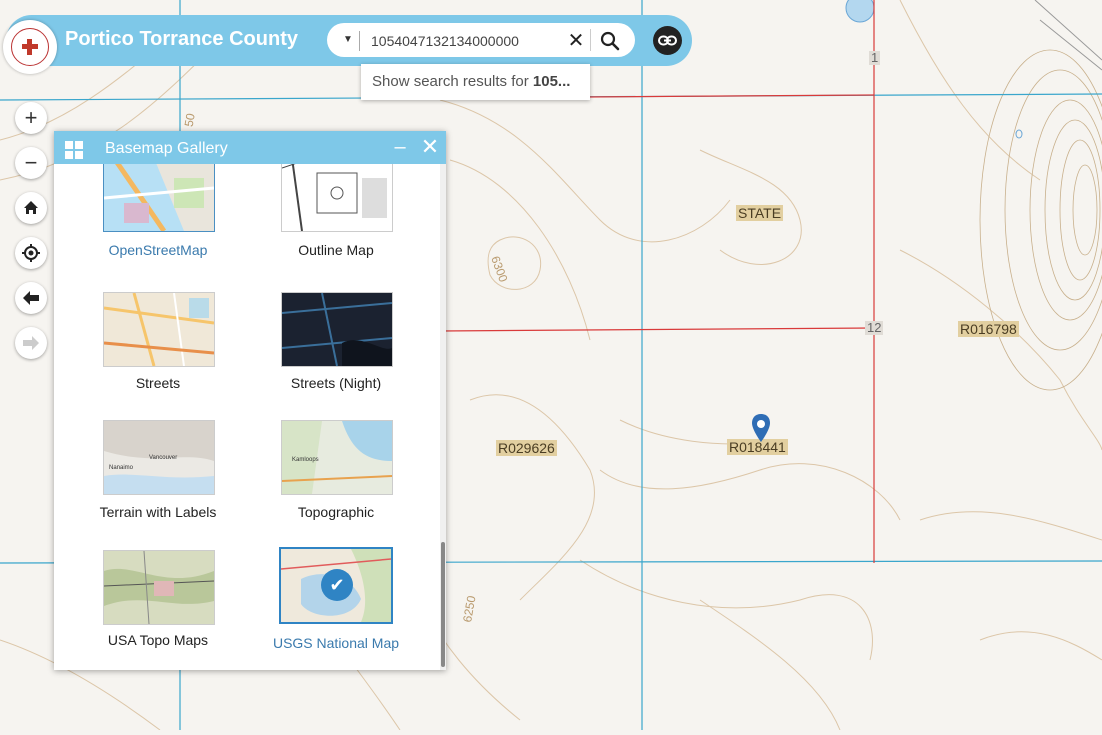 The width and height of the screenshot is (1102, 735). I want to click on svg-text: Nanaimo, so click(121, 468).